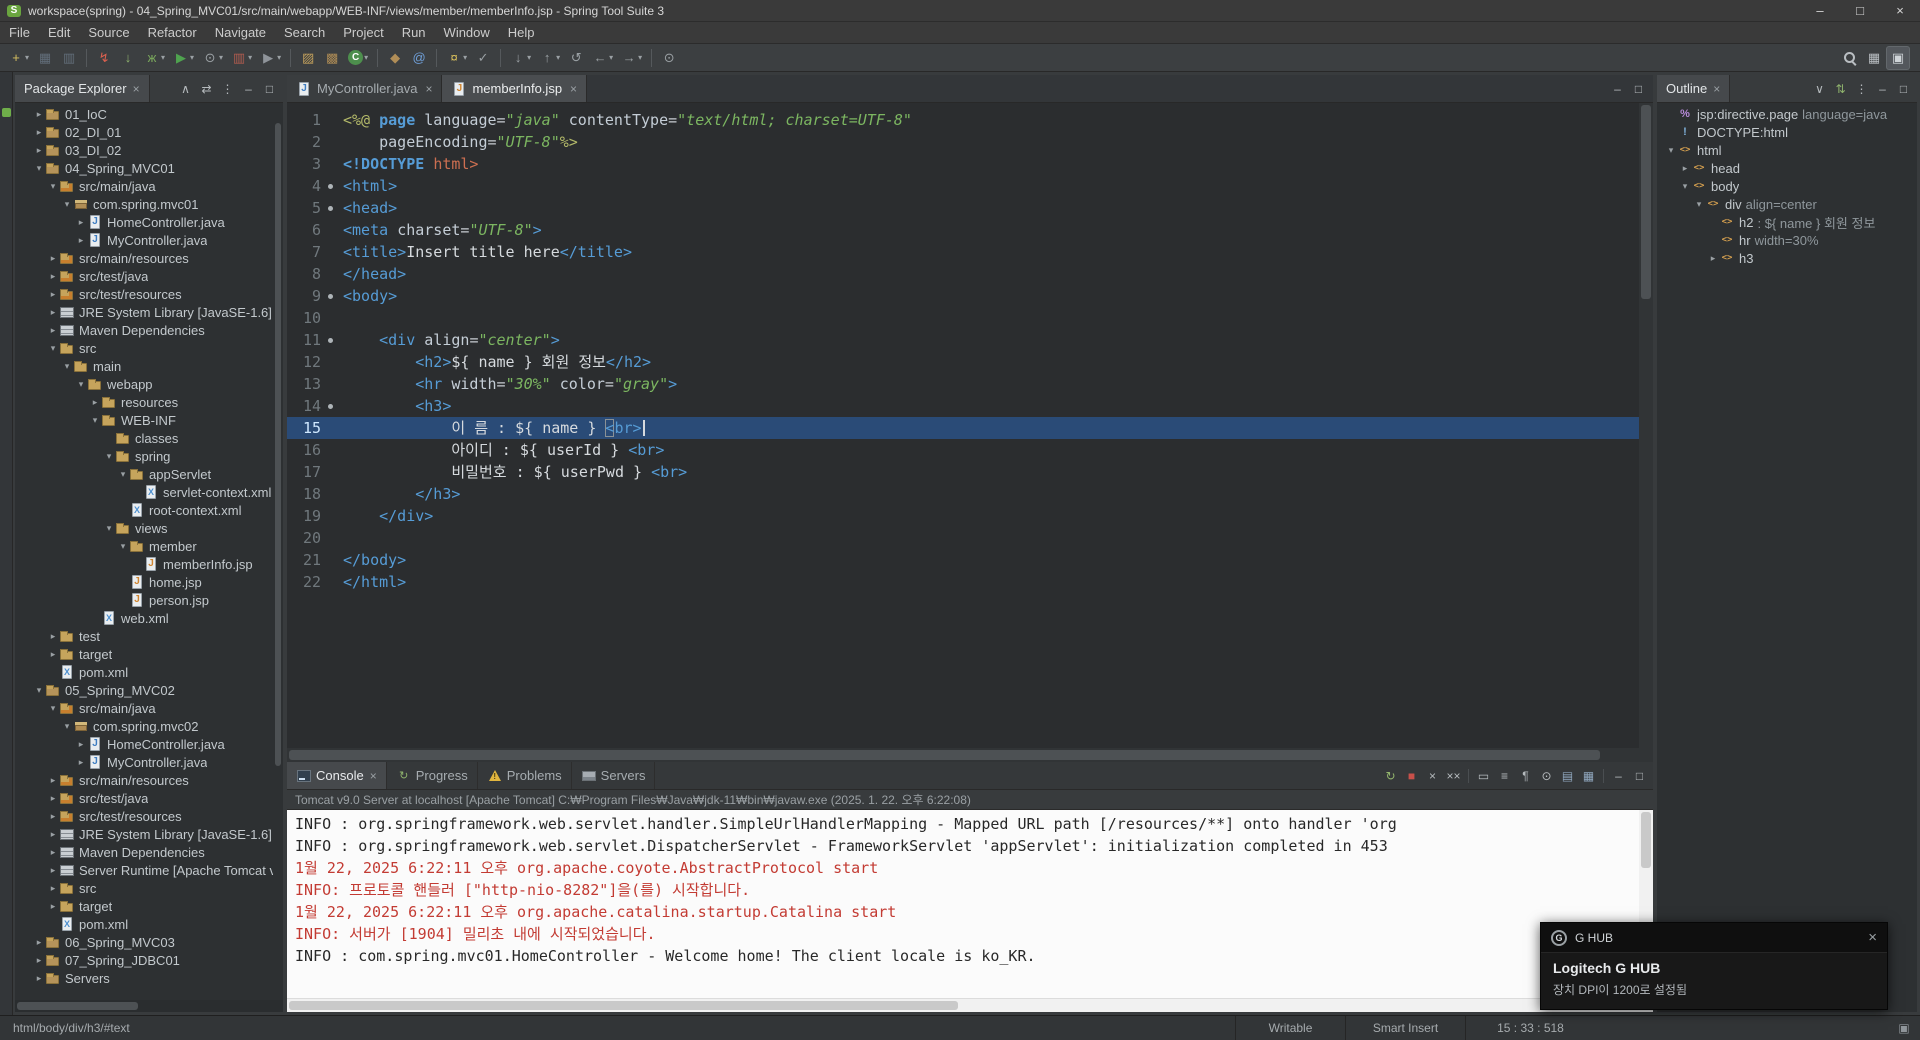 The height and width of the screenshot is (1040, 1920). Describe the element at coordinates (1483, 776) in the screenshot. I see `clear-console-icon: ▭` at that location.